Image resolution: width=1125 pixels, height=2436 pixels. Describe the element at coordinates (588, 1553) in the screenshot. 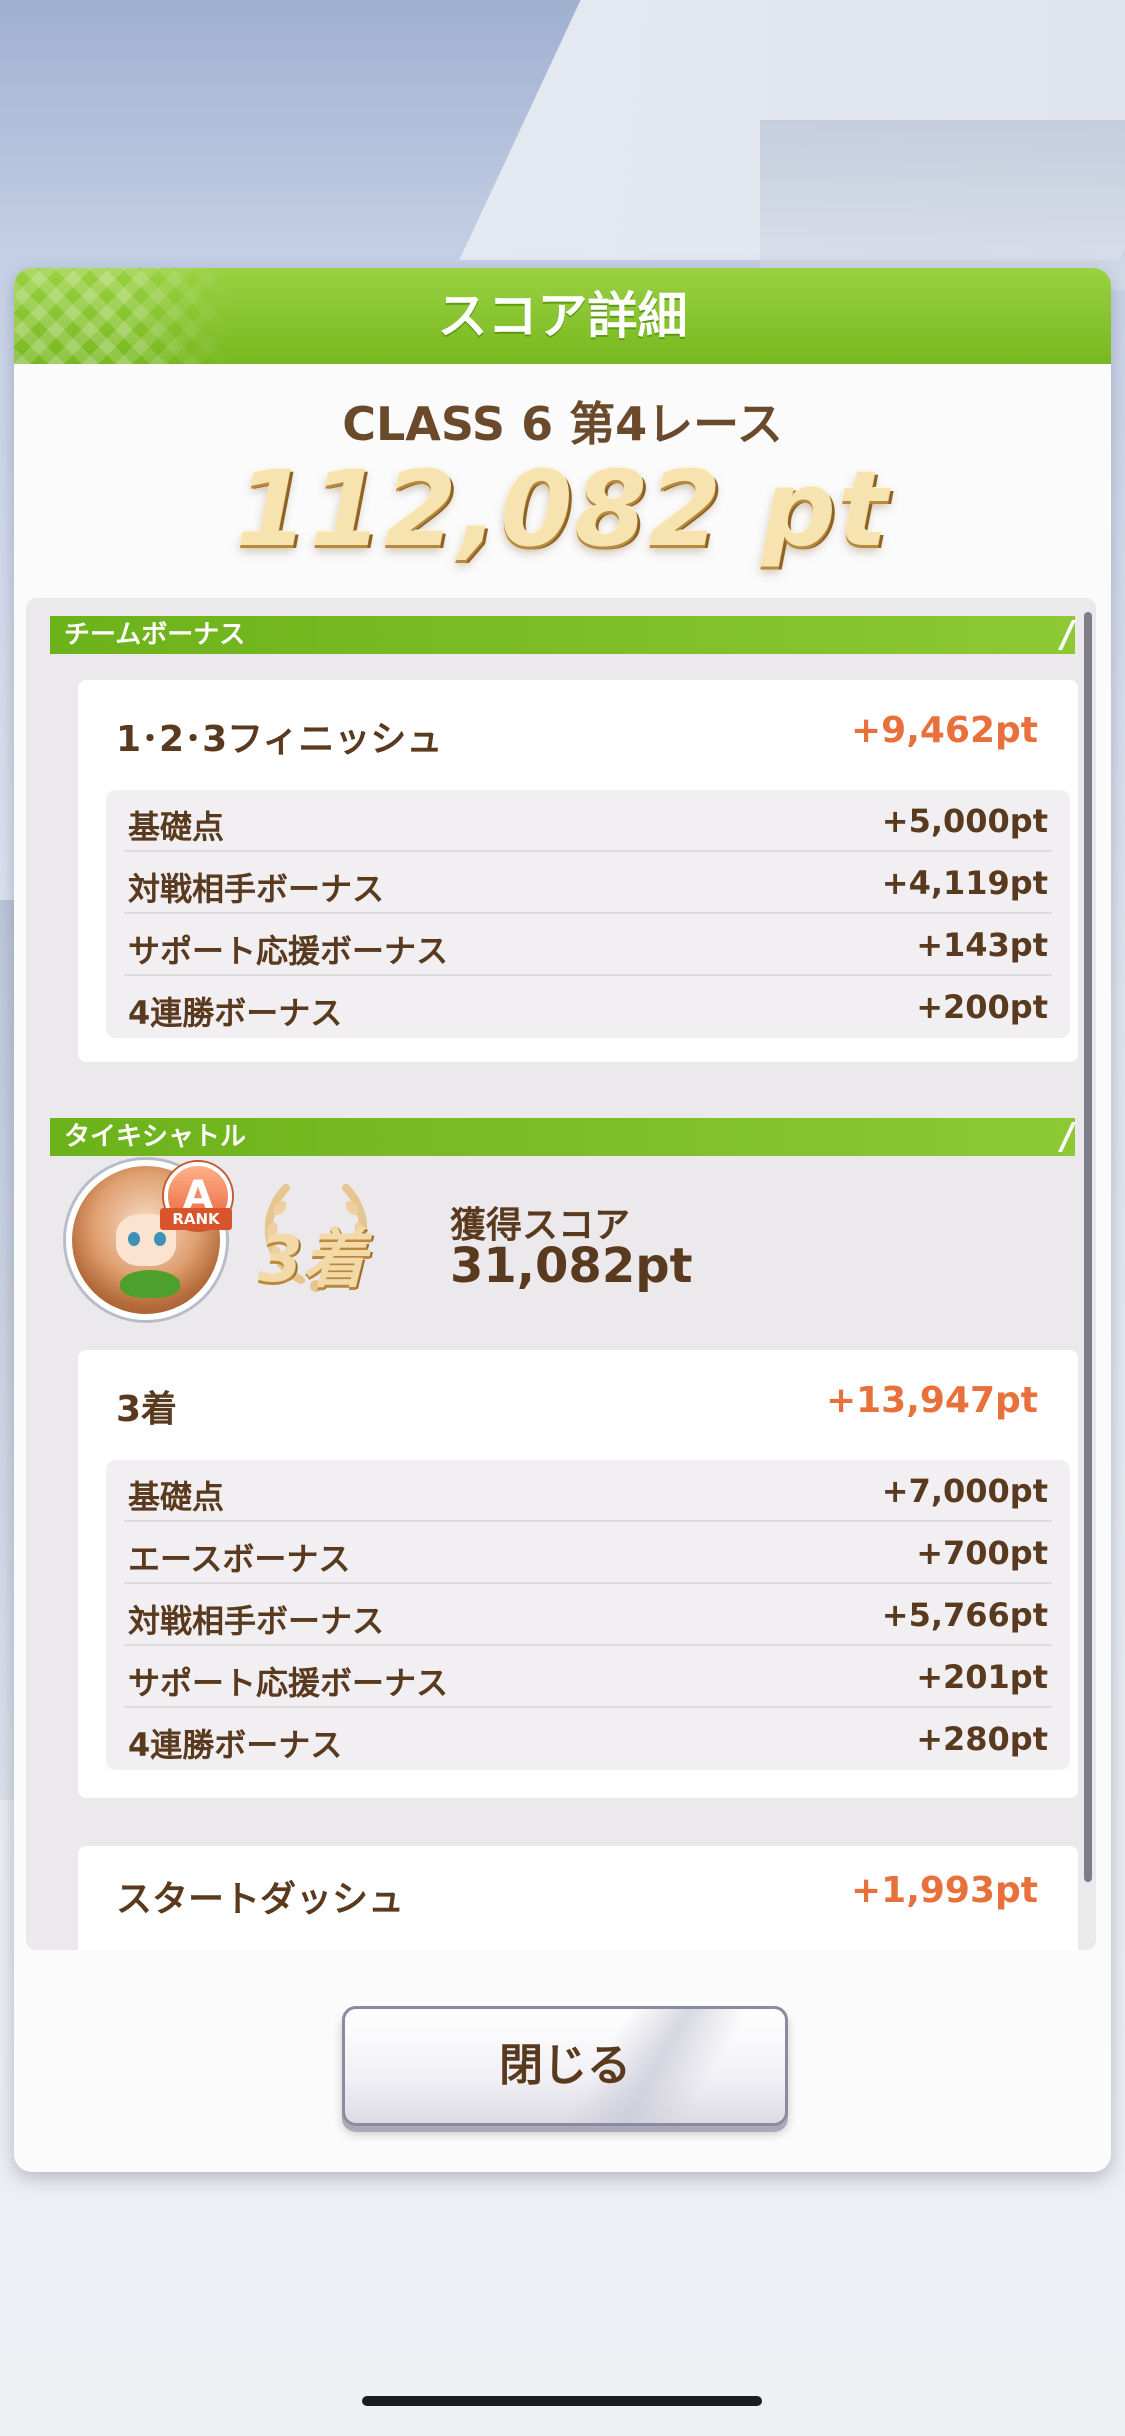

I see `list-item: エースボーナス +700pt` at that location.